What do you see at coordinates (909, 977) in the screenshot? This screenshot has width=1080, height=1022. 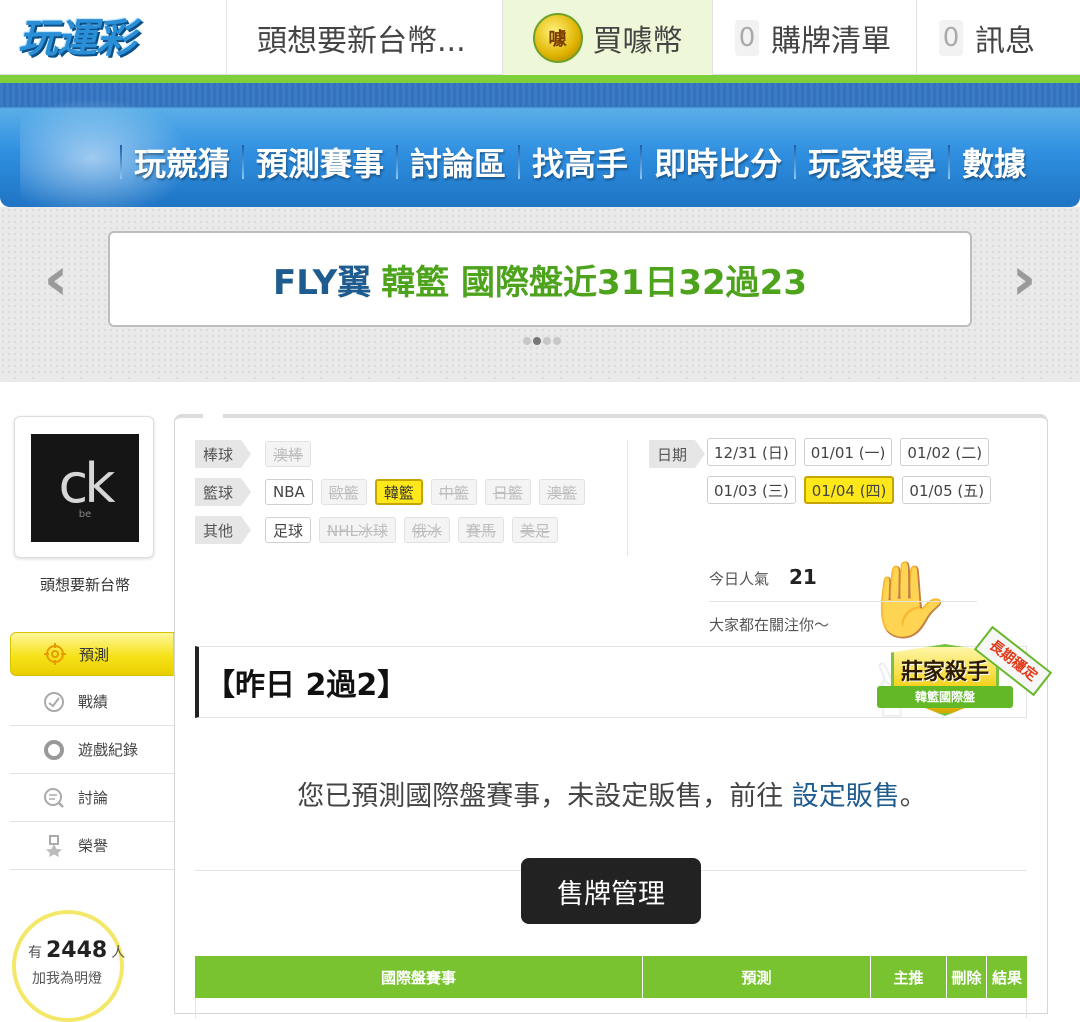 I see `column-header-main-pick: 主推` at bounding box center [909, 977].